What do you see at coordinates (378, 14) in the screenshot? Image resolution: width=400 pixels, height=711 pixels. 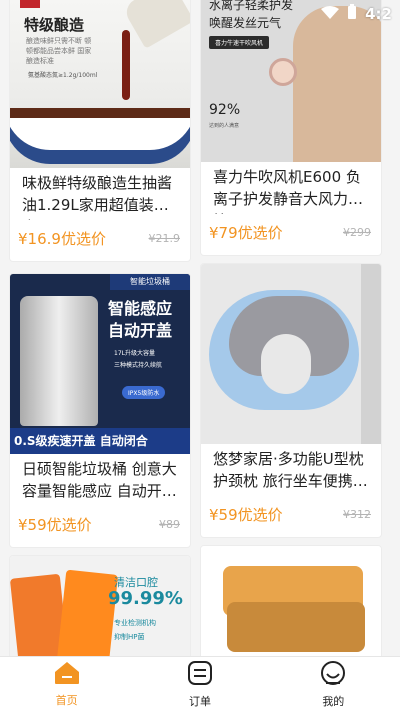 I see `status-time: 4:2` at bounding box center [378, 14].